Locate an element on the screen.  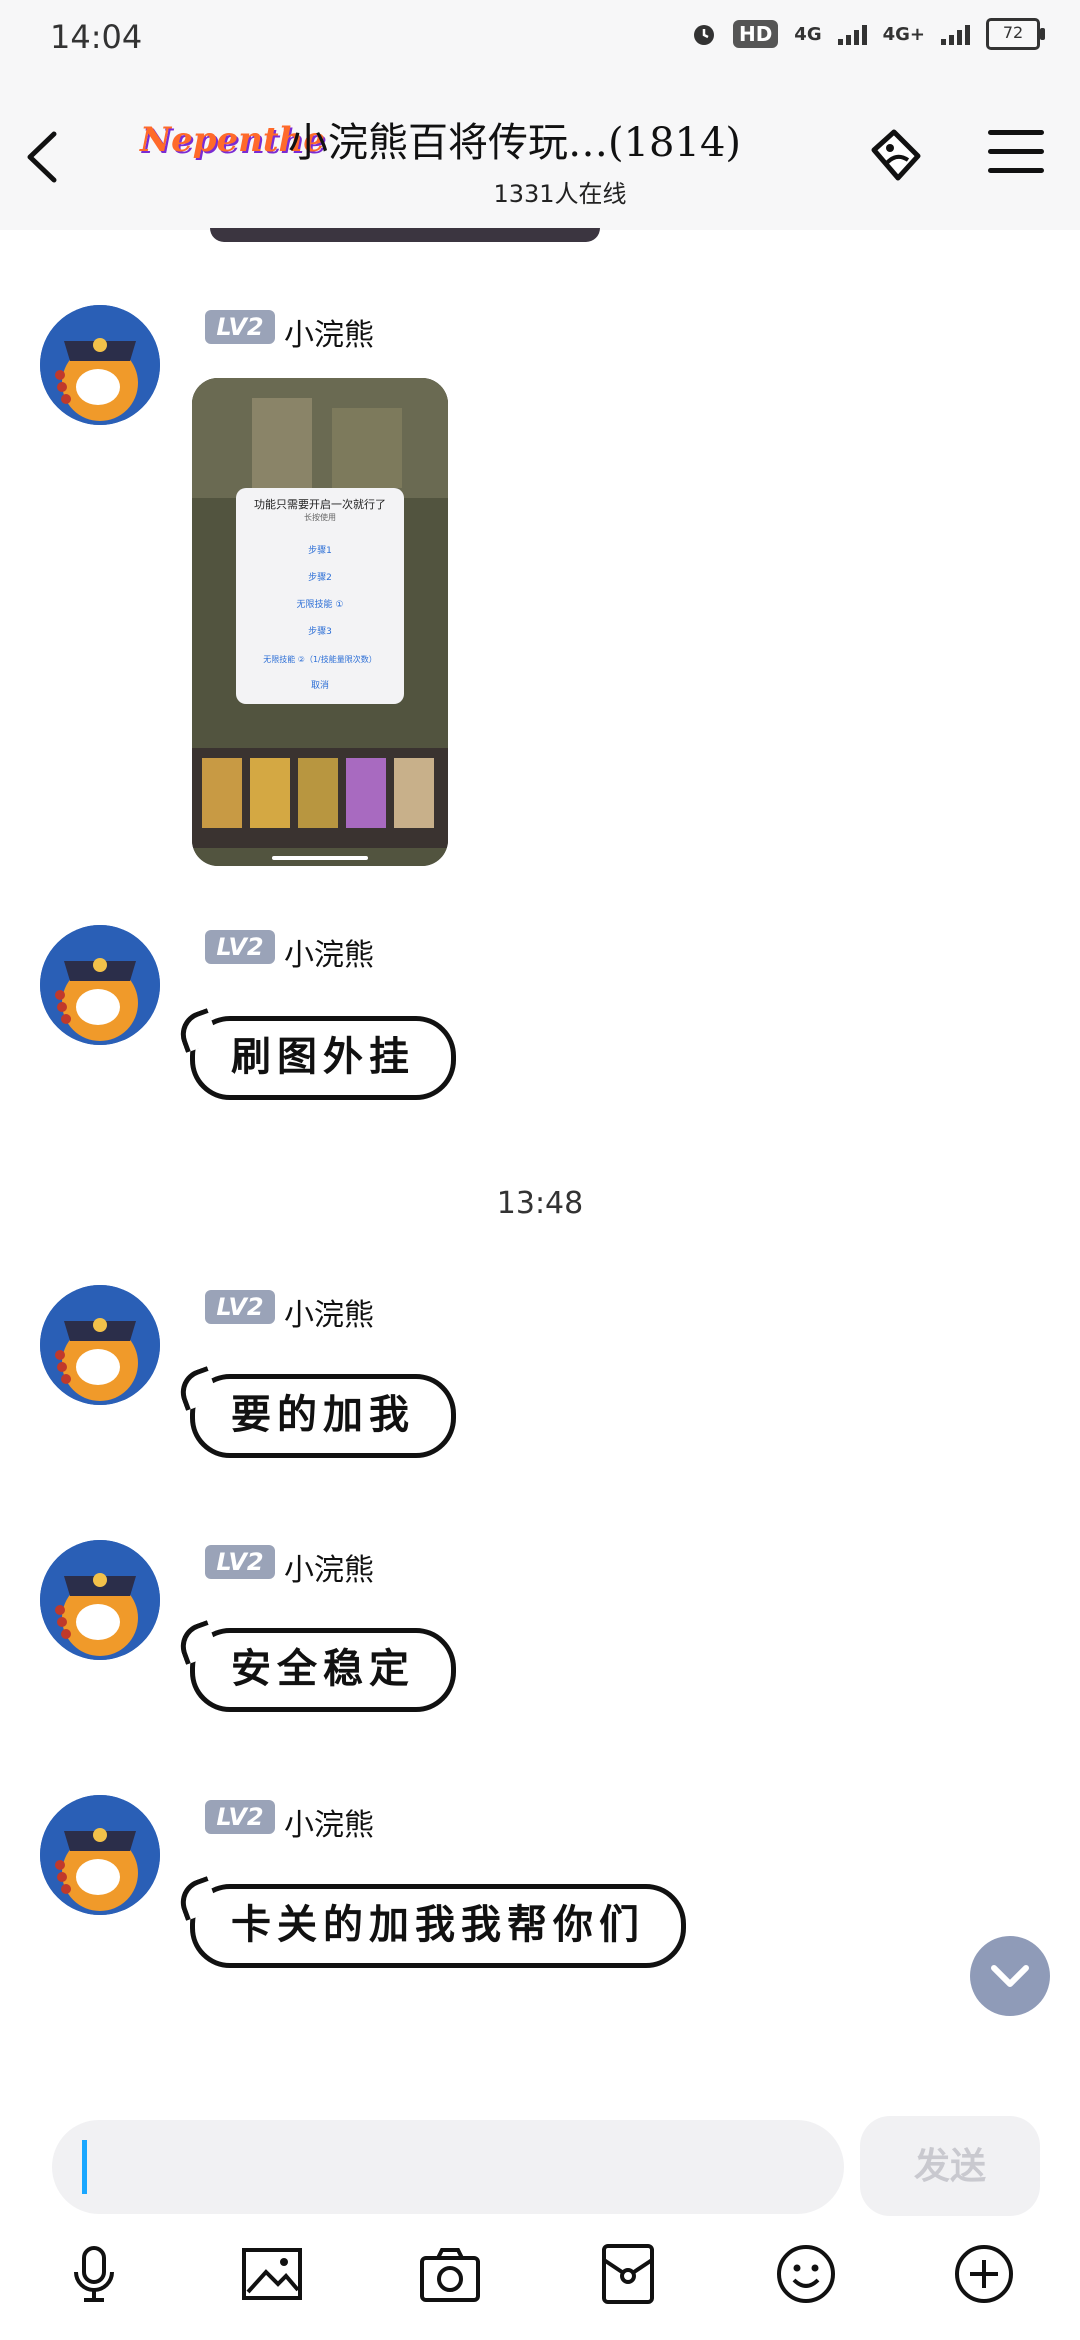
dialog-options: 步骤1 步骤2 无限技能 ① 步骤3 无限技能 ②（1/技能量限次数） 取消 is located at coordinates (320, 619).